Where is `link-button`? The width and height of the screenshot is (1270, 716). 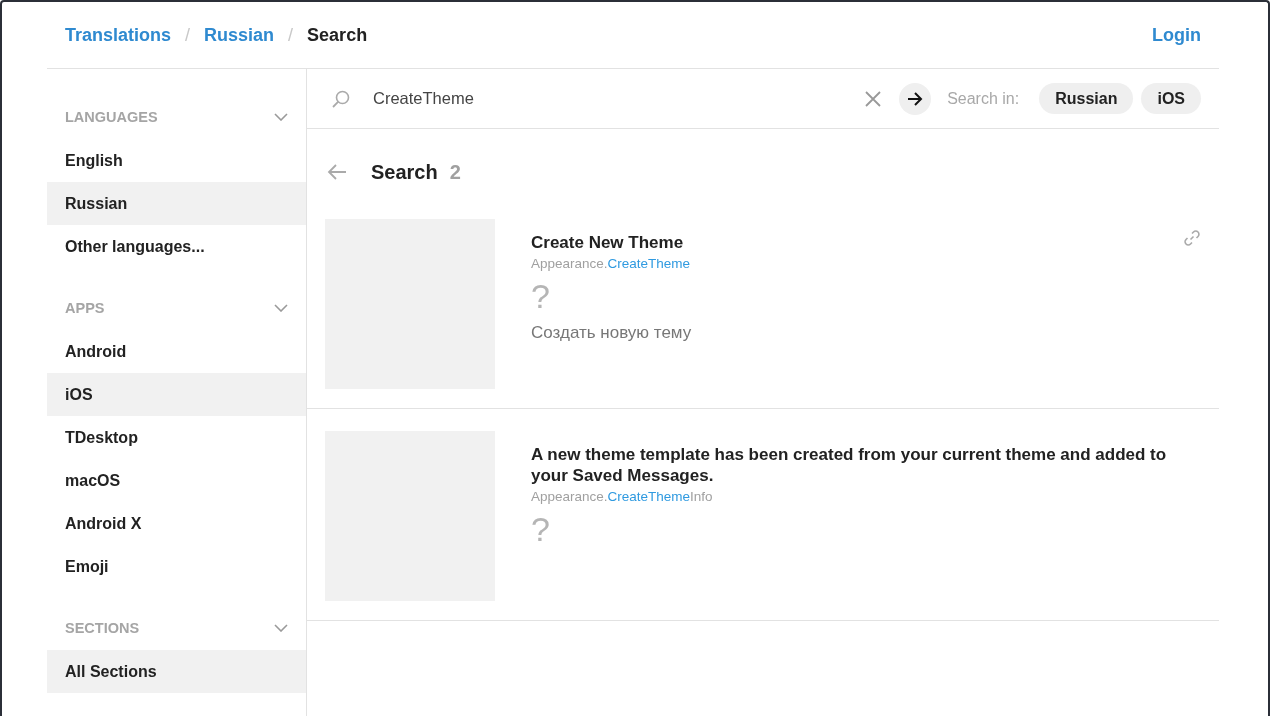 link-button is located at coordinates (1192, 238).